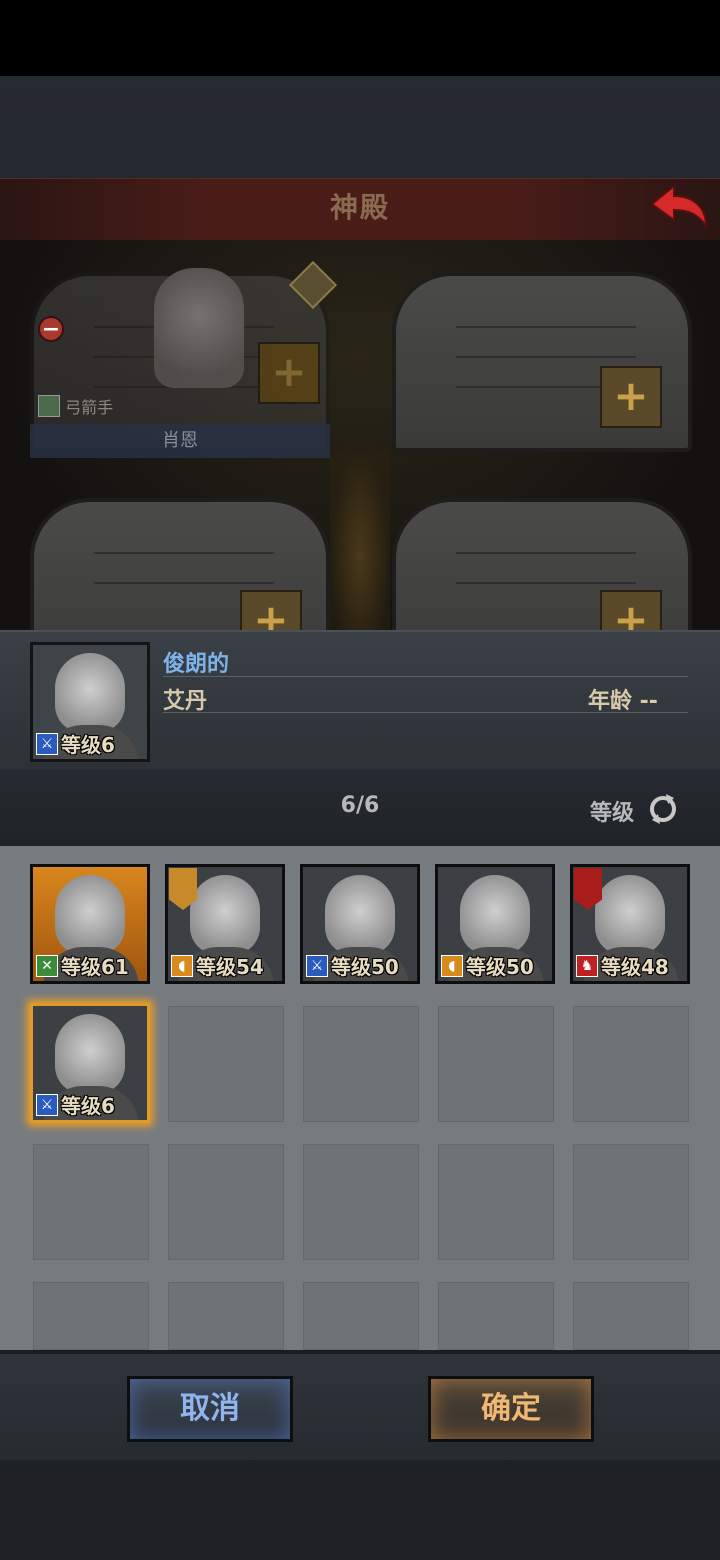  What do you see at coordinates (360, 38) in the screenshot?
I see `status-bar` at bounding box center [360, 38].